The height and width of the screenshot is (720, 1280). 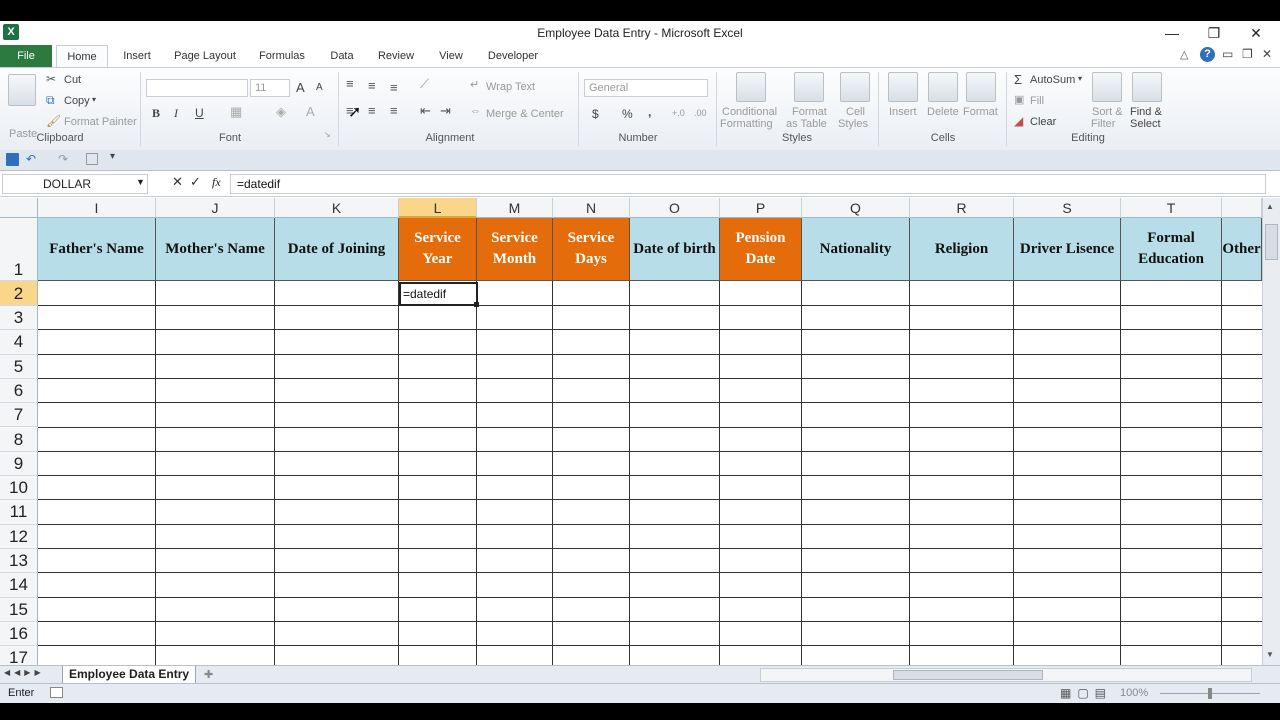 What do you see at coordinates (1270, 206) in the screenshot?
I see `scroll-up-icon: ▲` at bounding box center [1270, 206].